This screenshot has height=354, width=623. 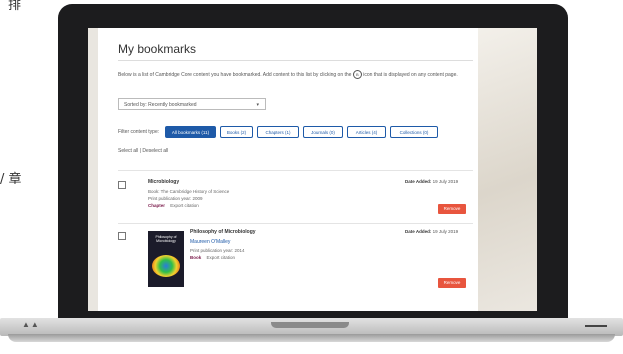 What do you see at coordinates (163, 182) in the screenshot?
I see `item-title: Microbiology` at bounding box center [163, 182].